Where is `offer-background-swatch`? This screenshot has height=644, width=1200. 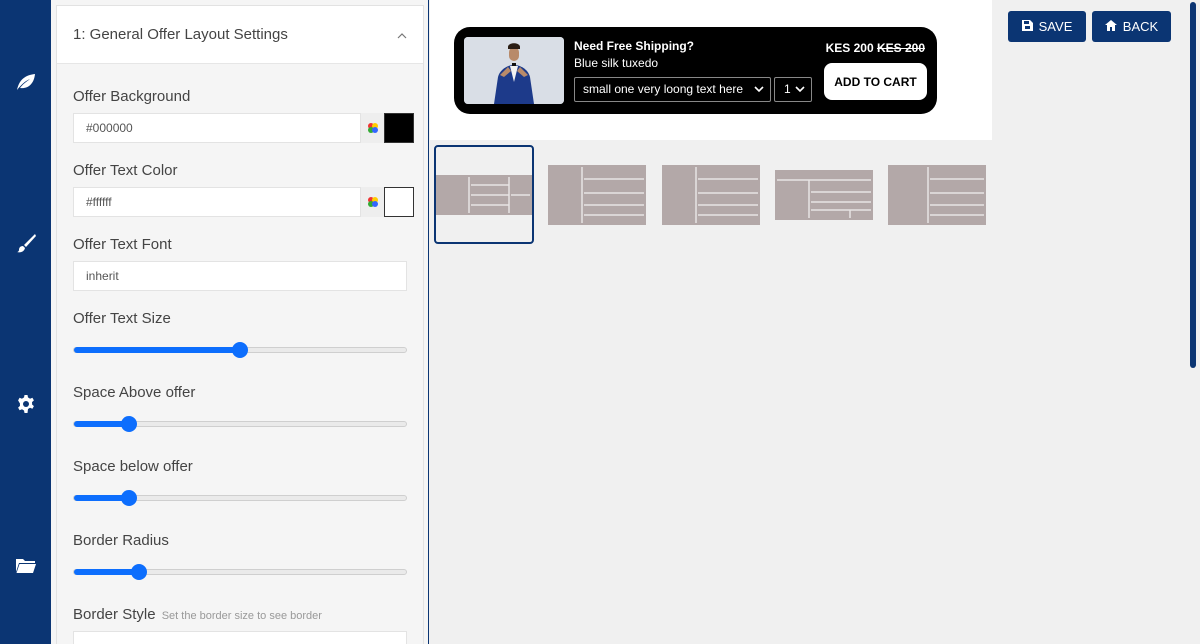 offer-background-swatch is located at coordinates (399, 128).